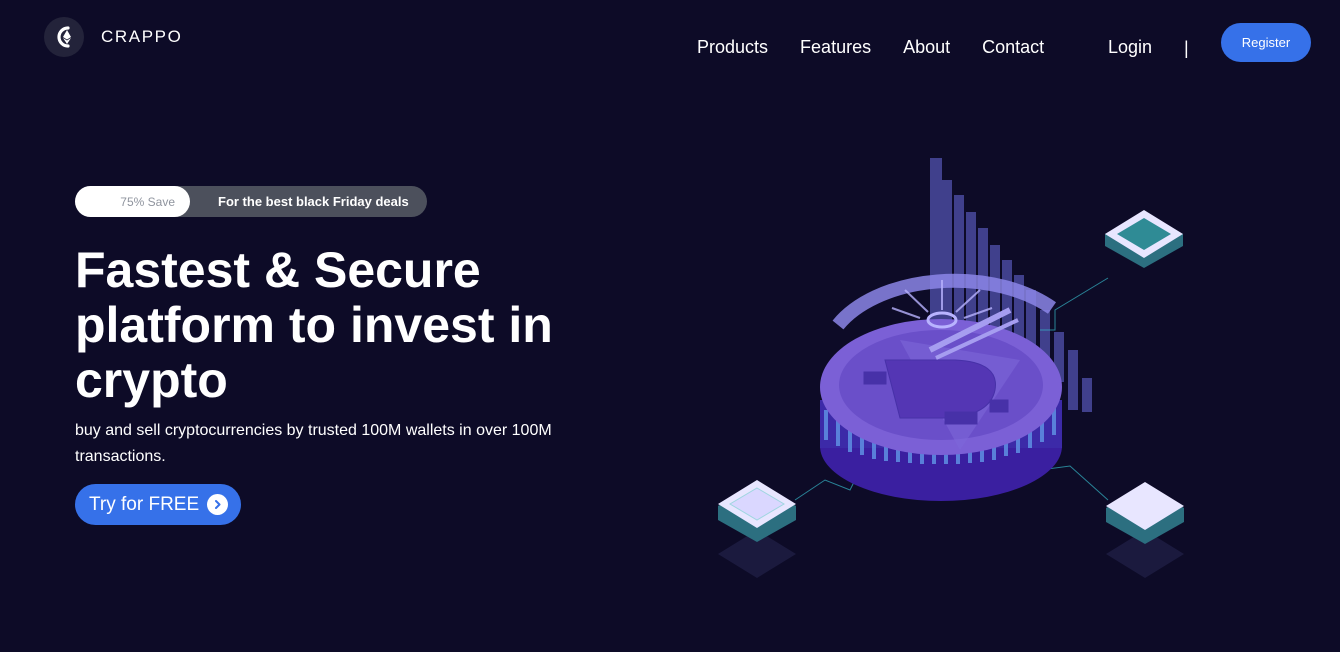 This screenshot has height=652, width=1340. I want to click on promo-badge: 75% Save For the best black Friday deals, so click(251, 201).